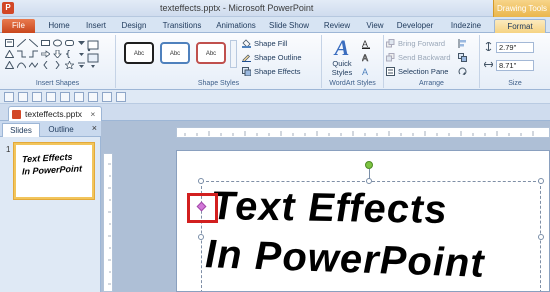 The height and width of the screenshot is (292, 550). Describe the element at coordinates (236, 26) in the screenshot. I see `tab-animations: Animations` at that location.